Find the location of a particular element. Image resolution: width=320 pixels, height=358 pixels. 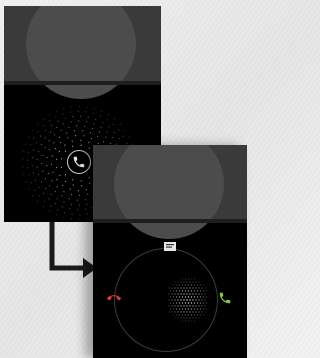

answer-call-icon is located at coordinates (225, 298).